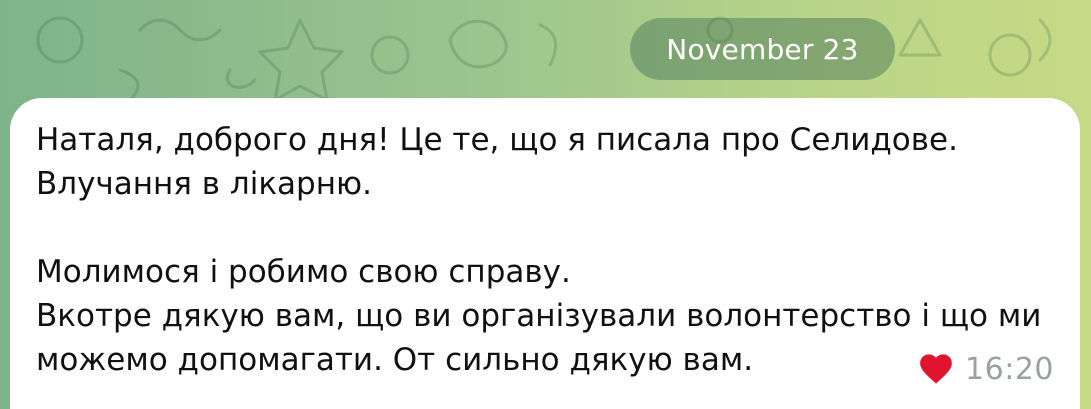 This screenshot has width=1091, height=409. What do you see at coordinates (936, 369) in the screenshot?
I see `heart-icon` at bounding box center [936, 369].